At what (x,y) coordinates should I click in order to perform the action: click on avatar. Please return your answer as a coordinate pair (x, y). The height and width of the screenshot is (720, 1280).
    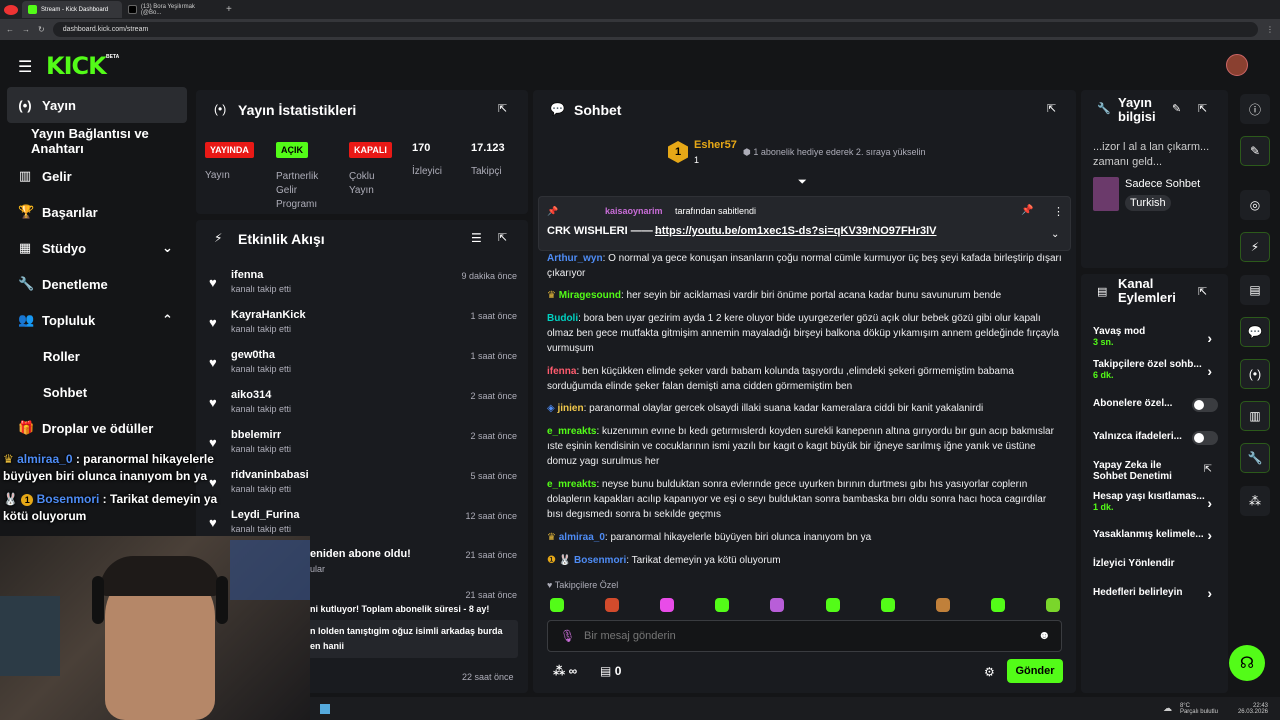
    Looking at the image, I should click on (1237, 65).